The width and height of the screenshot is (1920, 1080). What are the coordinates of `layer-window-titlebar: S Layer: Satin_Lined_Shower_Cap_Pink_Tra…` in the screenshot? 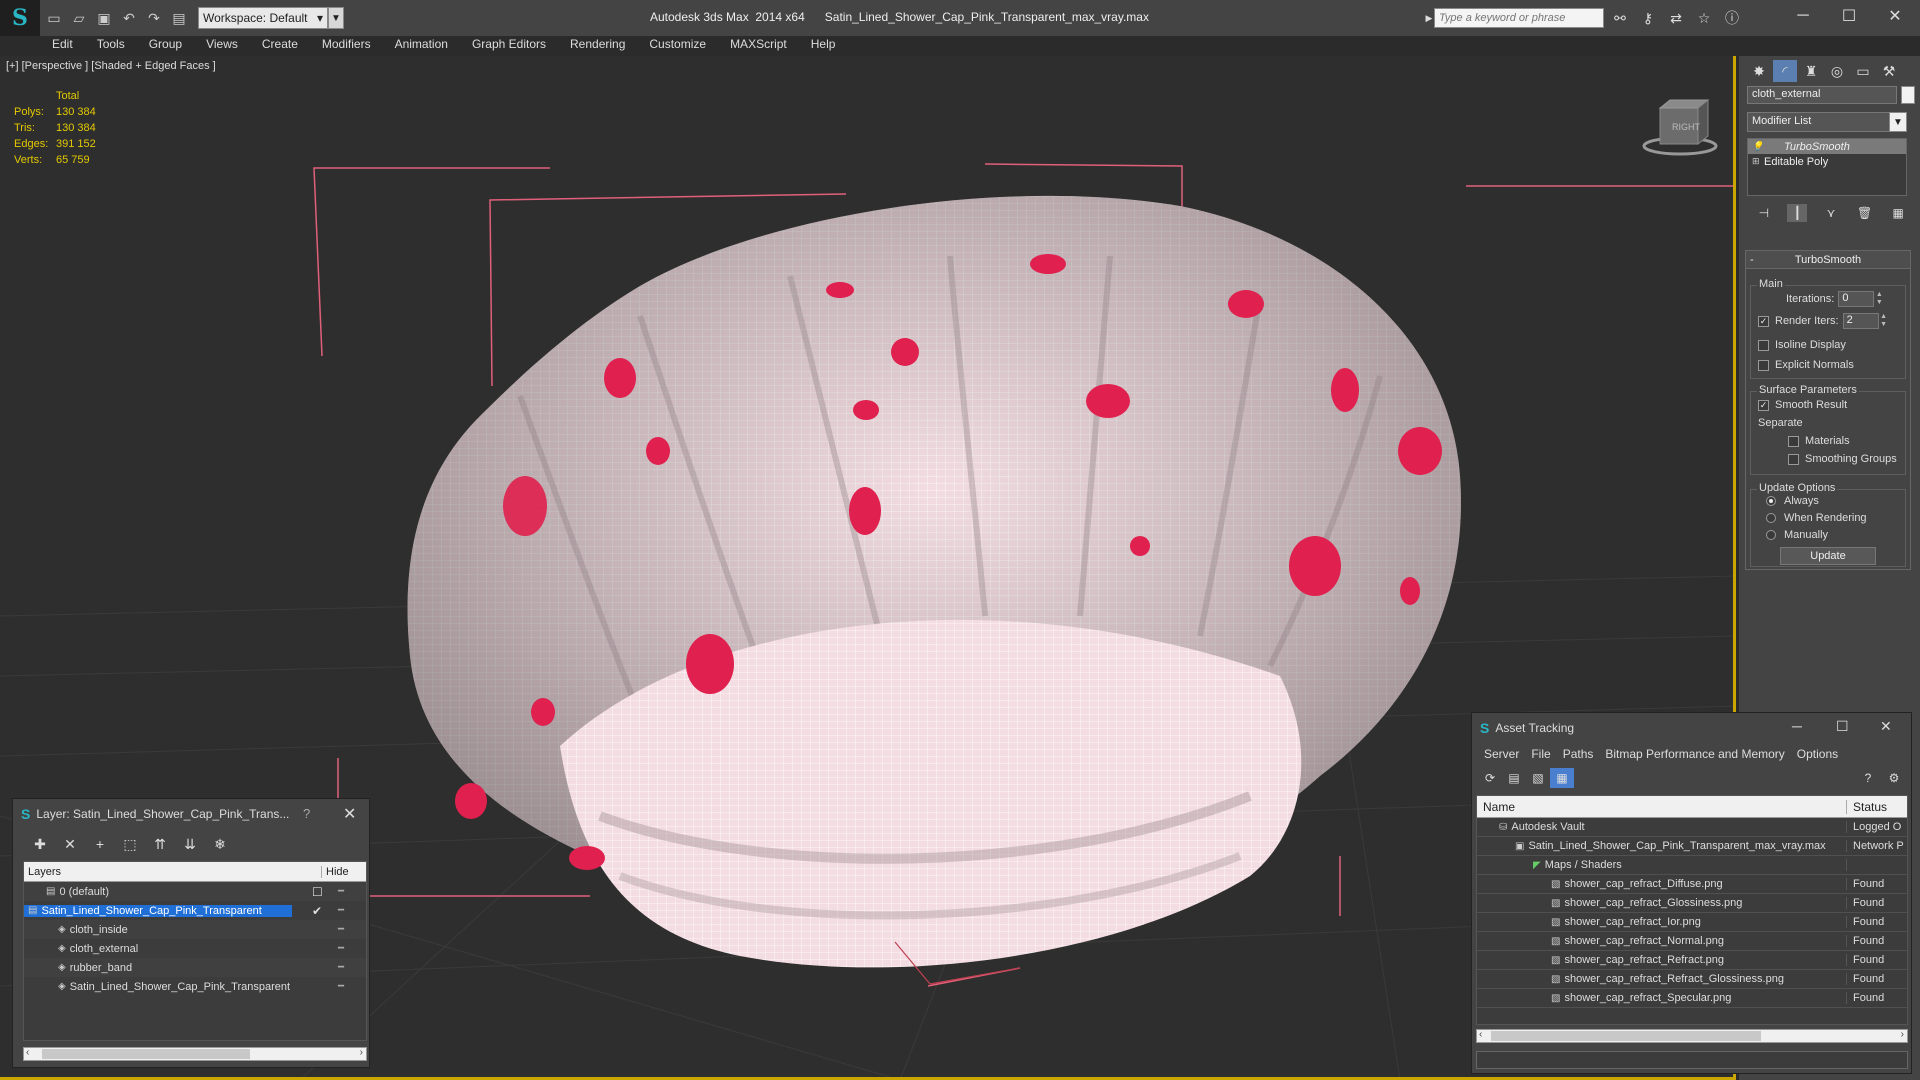 It's located at (191, 814).